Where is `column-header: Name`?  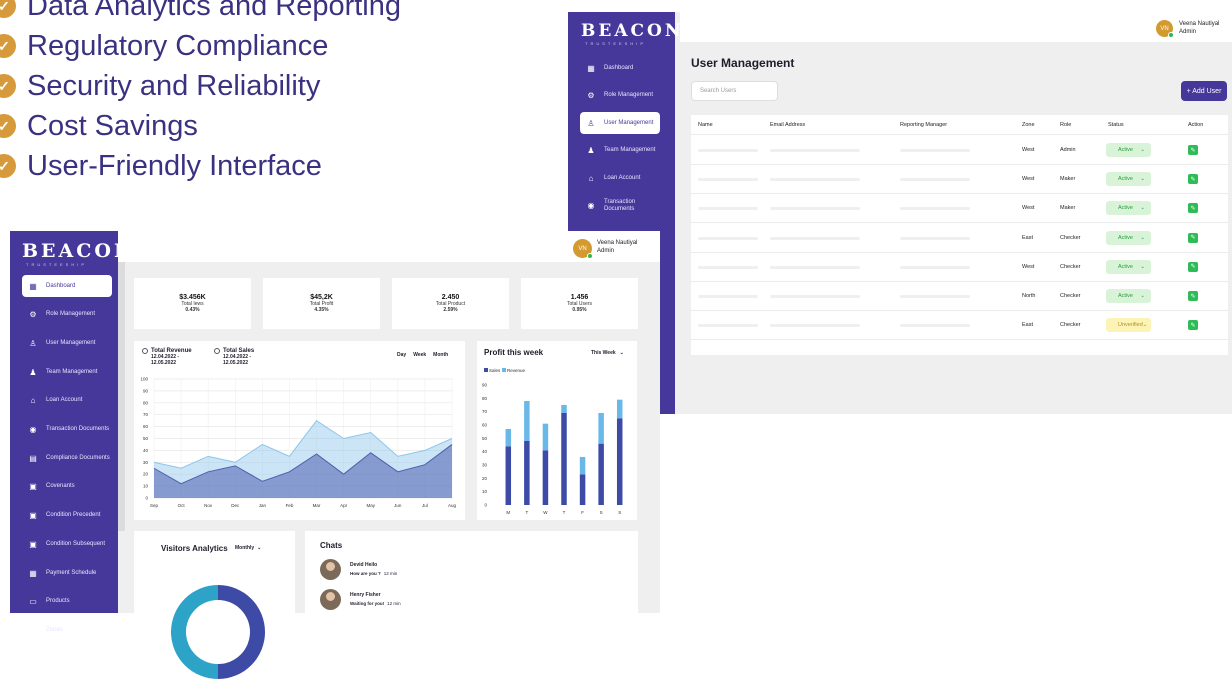 column-header: Name is located at coordinates (705, 125).